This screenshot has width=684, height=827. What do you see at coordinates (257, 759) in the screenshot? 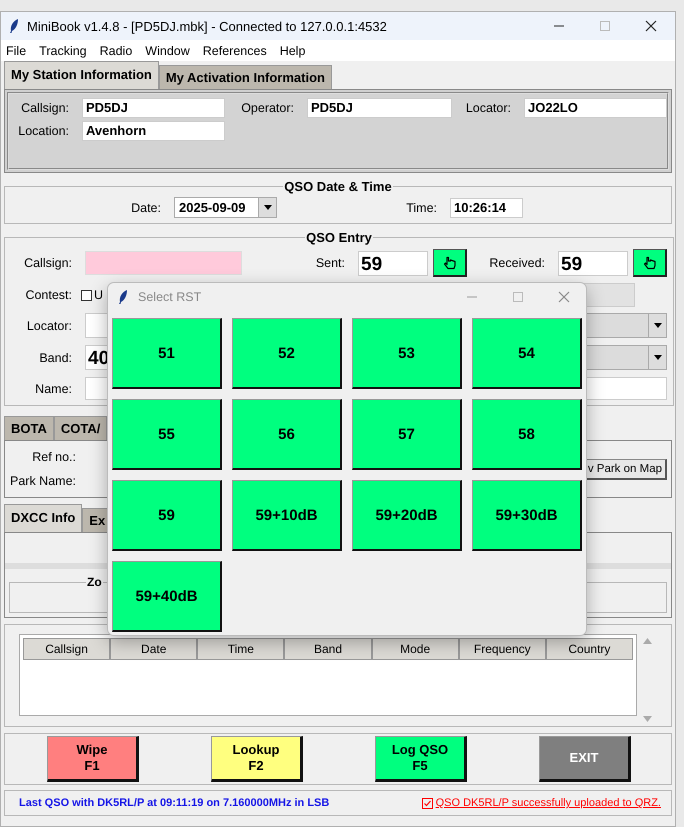
I see `action-button: Lookup F2` at bounding box center [257, 759].